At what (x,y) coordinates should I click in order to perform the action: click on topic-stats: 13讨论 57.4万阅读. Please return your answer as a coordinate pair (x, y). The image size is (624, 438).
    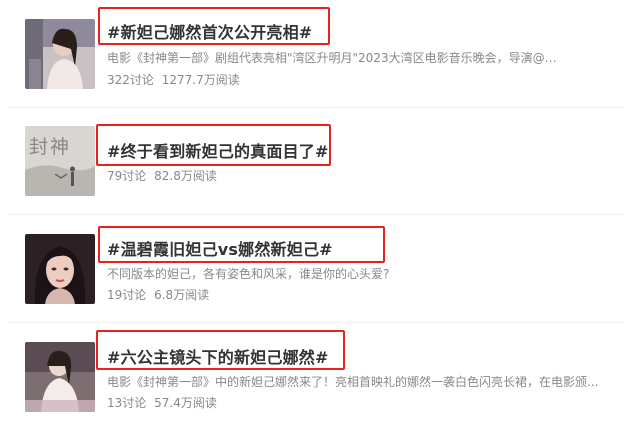
    Looking at the image, I should click on (162, 402).